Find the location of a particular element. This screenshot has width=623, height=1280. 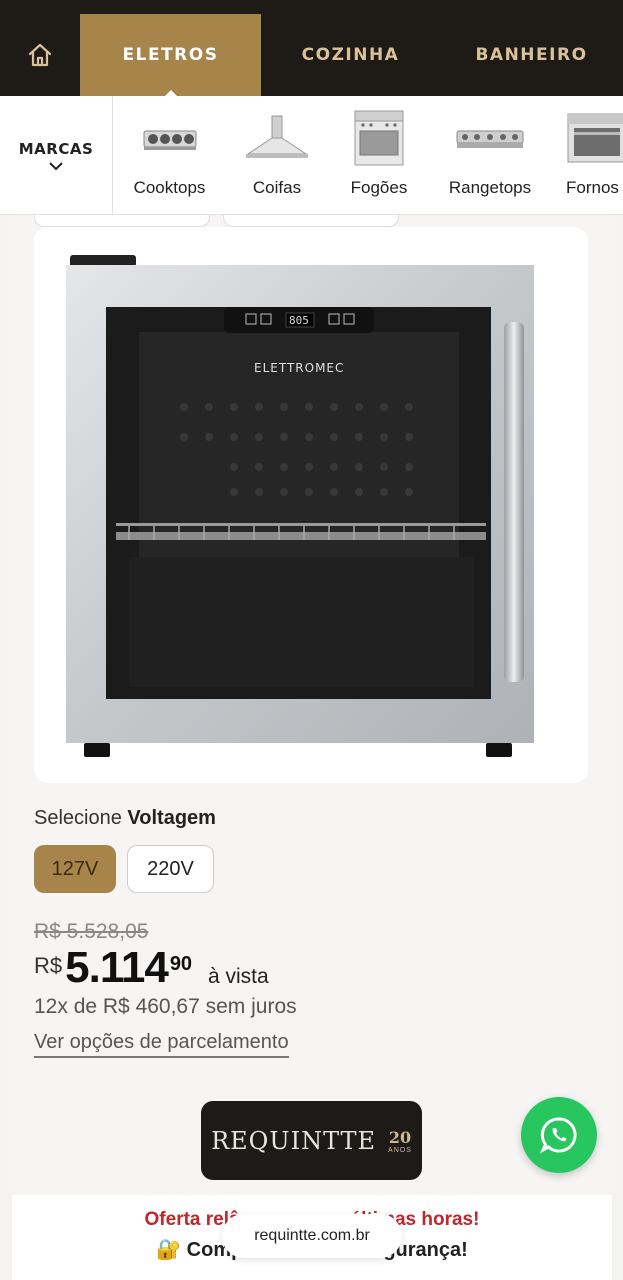

home-button is located at coordinates (40, 55).